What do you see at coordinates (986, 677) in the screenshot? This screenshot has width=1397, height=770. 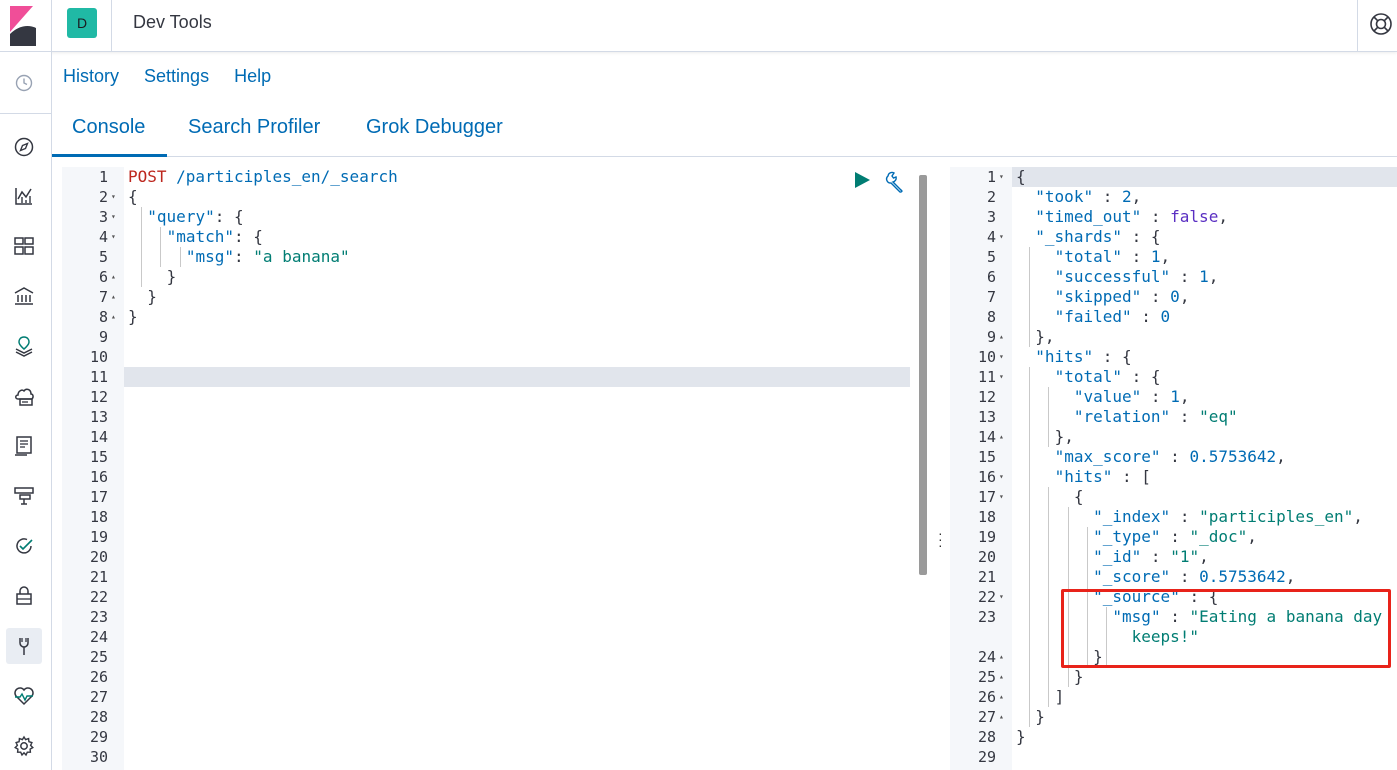 I see `response-line-number: 25` at bounding box center [986, 677].